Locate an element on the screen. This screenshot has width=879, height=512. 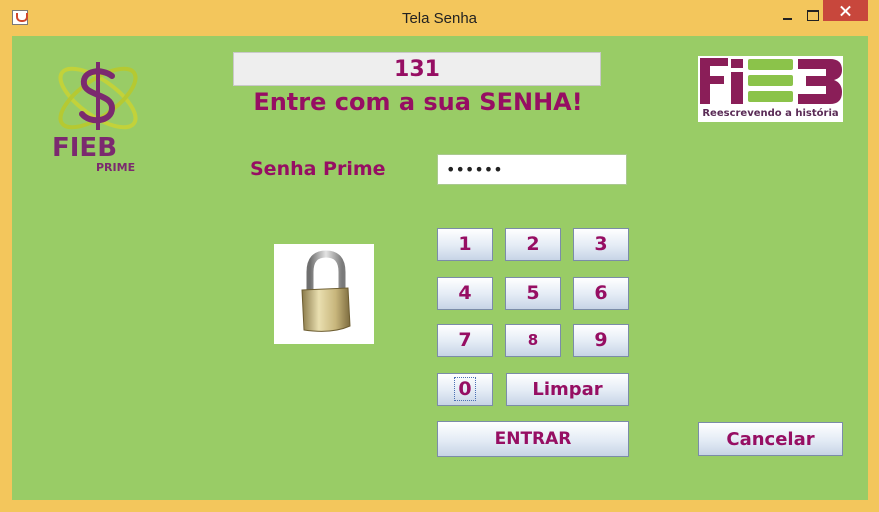
key-7: 7 is located at coordinates (465, 340).